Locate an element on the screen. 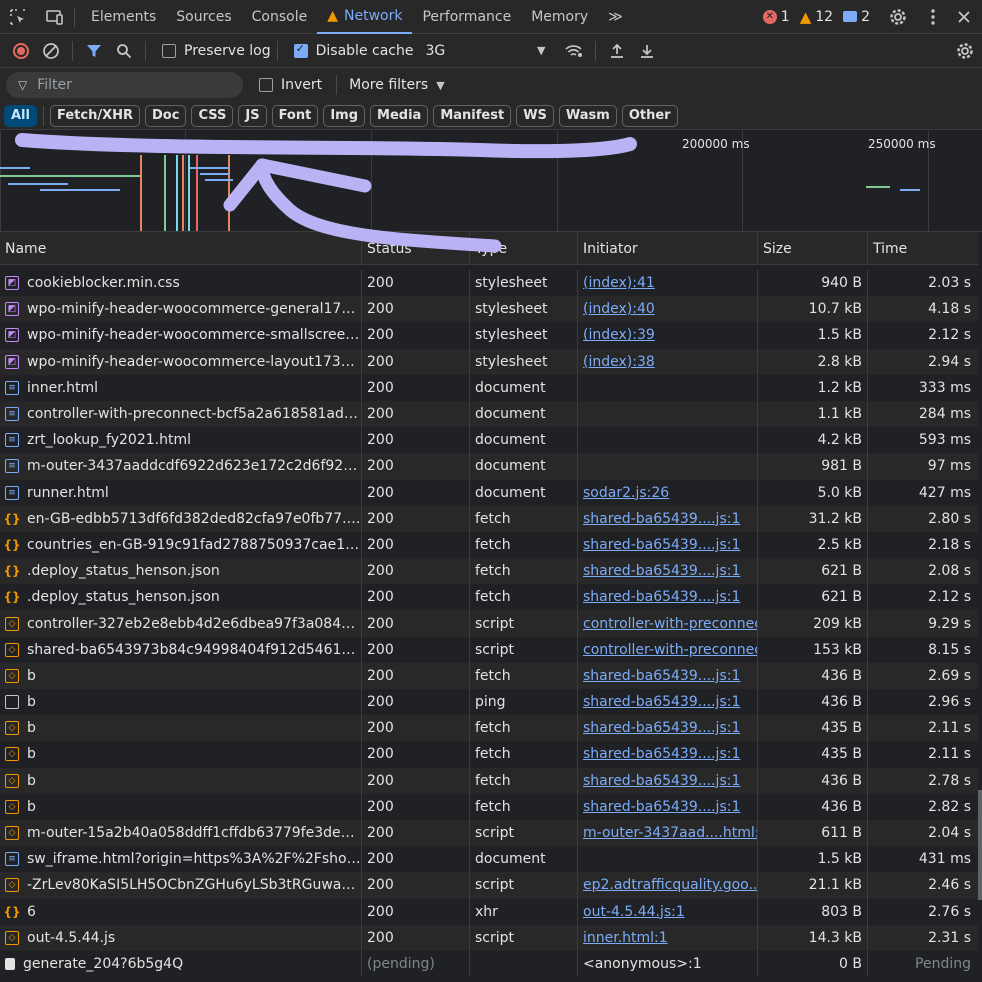 The height and width of the screenshot is (982, 982). column-header-time: Time is located at coordinates (923, 248).